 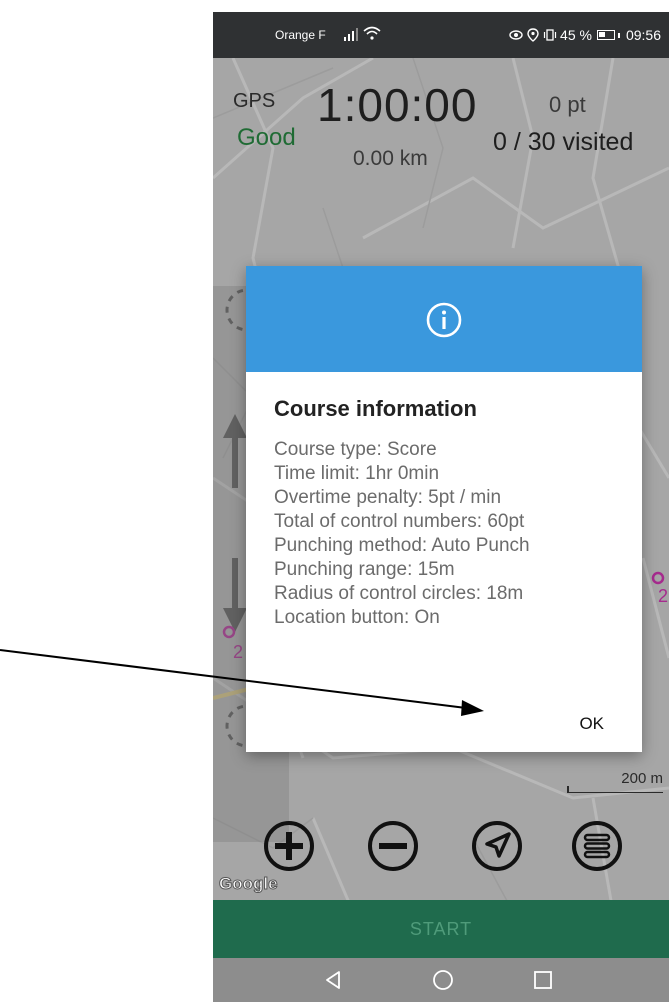 What do you see at coordinates (642, 778) in the screenshot?
I see `map-scale-label: 200 m` at bounding box center [642, 778].